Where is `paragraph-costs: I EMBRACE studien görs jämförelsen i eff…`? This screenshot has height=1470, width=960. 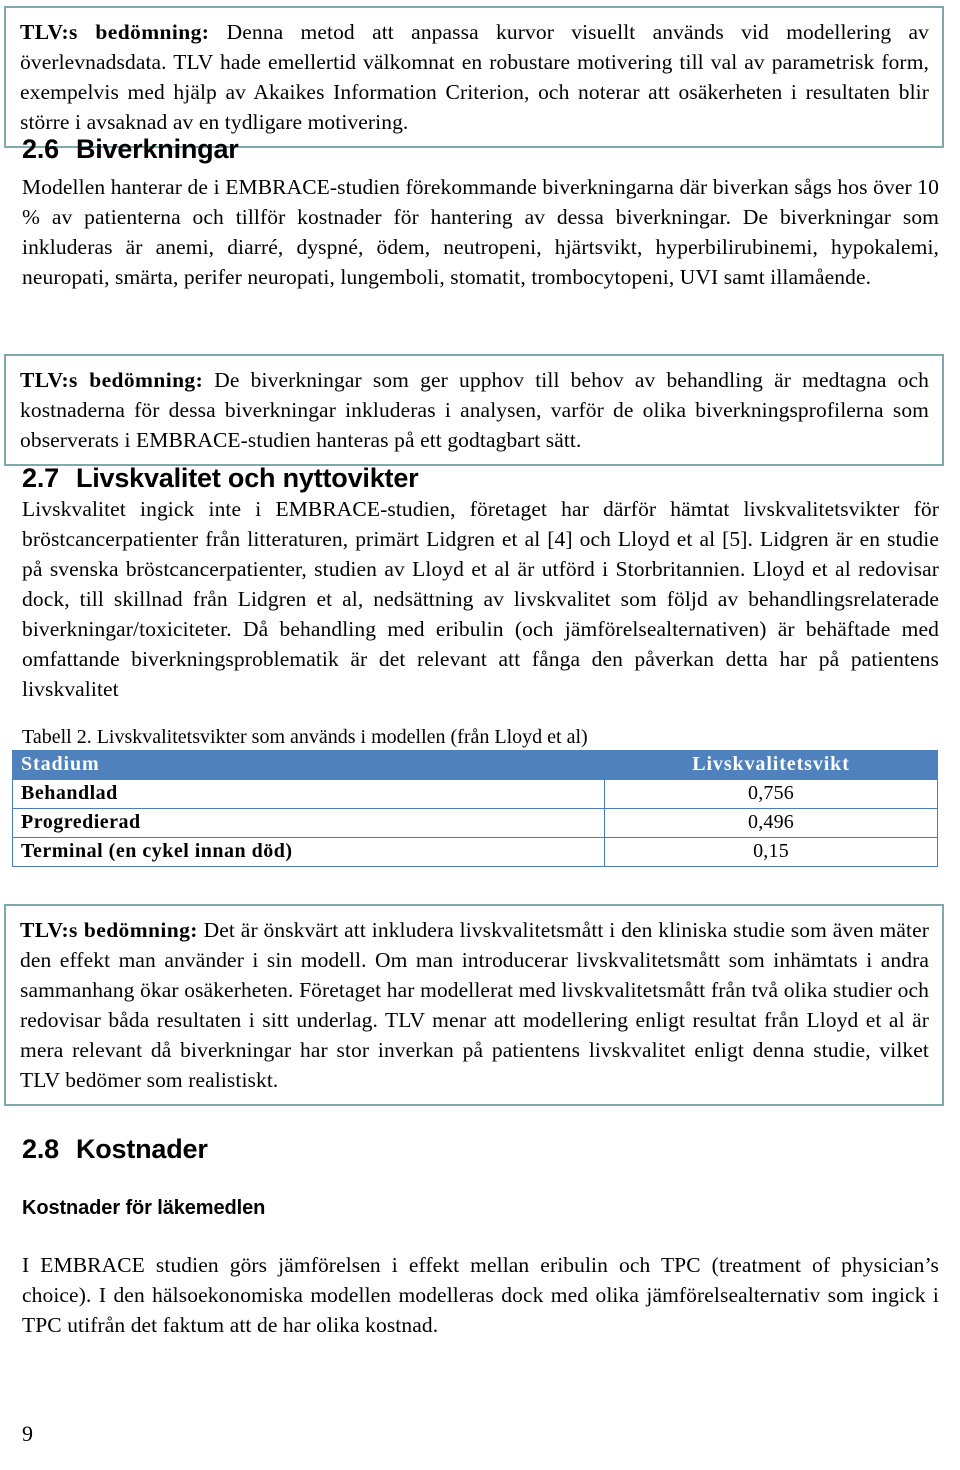 paragraph-costs: I EMBRACE studien görs jämförelsen i eff… is located at coordinates (480, 1295).